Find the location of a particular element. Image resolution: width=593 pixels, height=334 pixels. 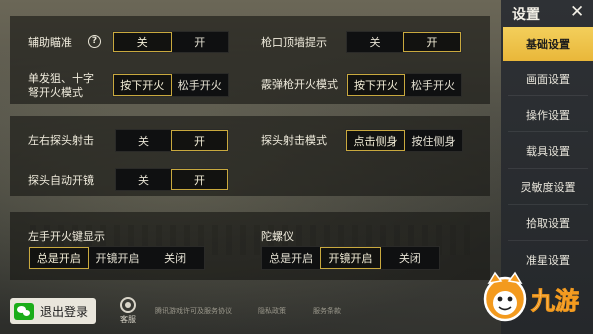

peek-mode-tap: 点击侧身 is located at coordinates (375, 140).